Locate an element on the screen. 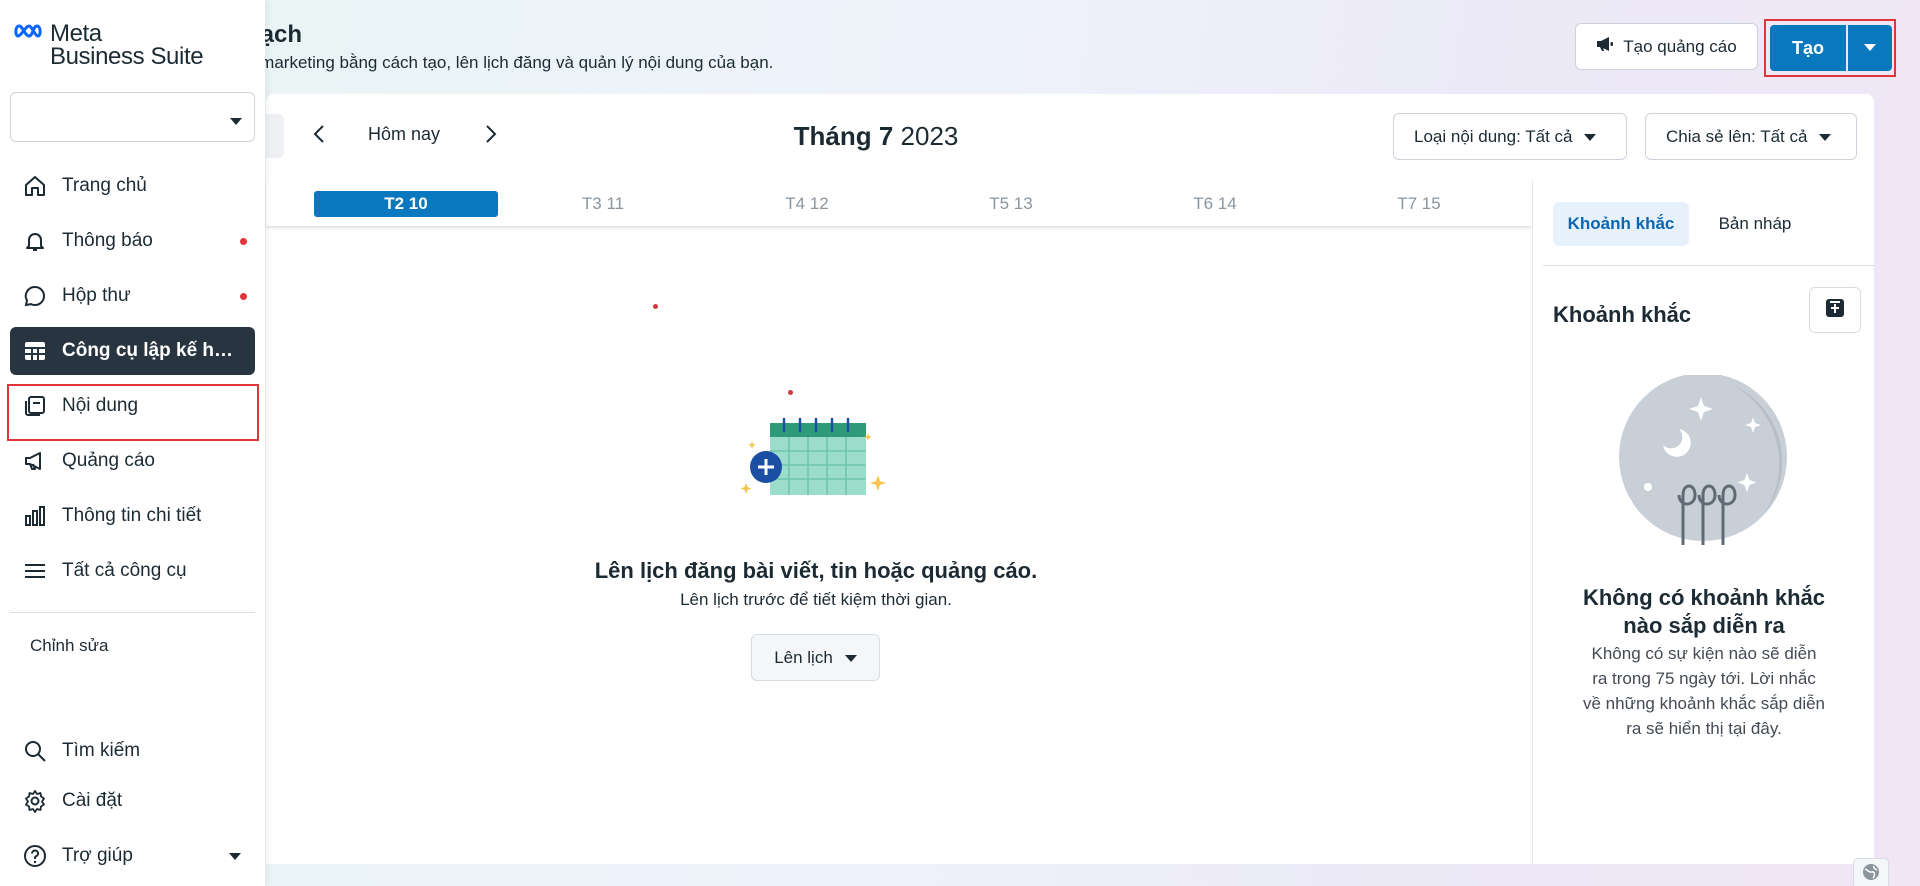  next-week-button is located at coordinates (491, 136).